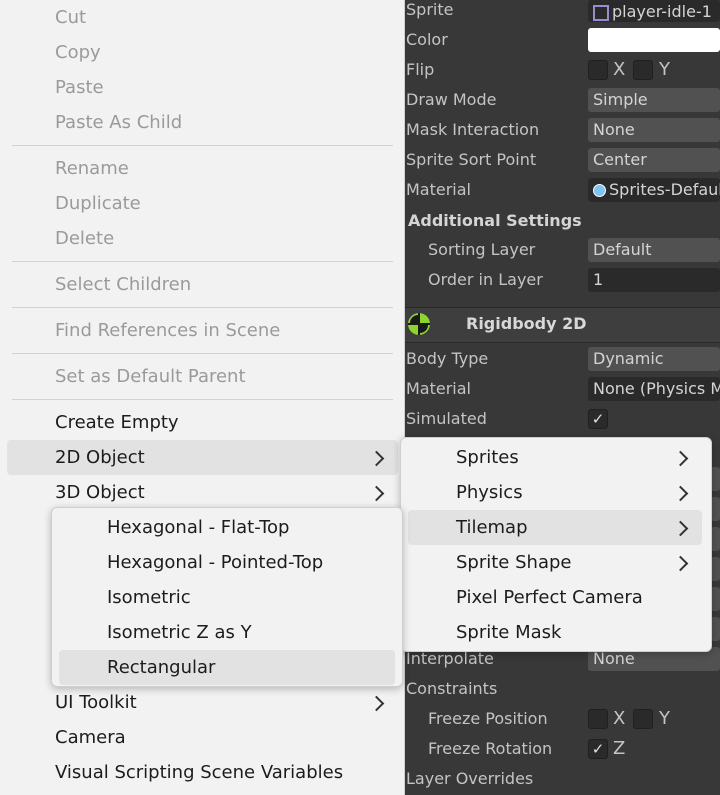 The height and width of the screenshot is (795, 720). I want to click on mask-interaction-dropdown: None, so click(654, 130).